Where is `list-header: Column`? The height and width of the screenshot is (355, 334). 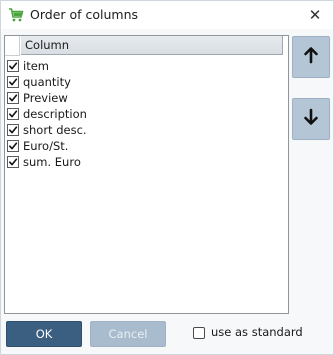 list-header: Column is located at coordinates (146, 46).